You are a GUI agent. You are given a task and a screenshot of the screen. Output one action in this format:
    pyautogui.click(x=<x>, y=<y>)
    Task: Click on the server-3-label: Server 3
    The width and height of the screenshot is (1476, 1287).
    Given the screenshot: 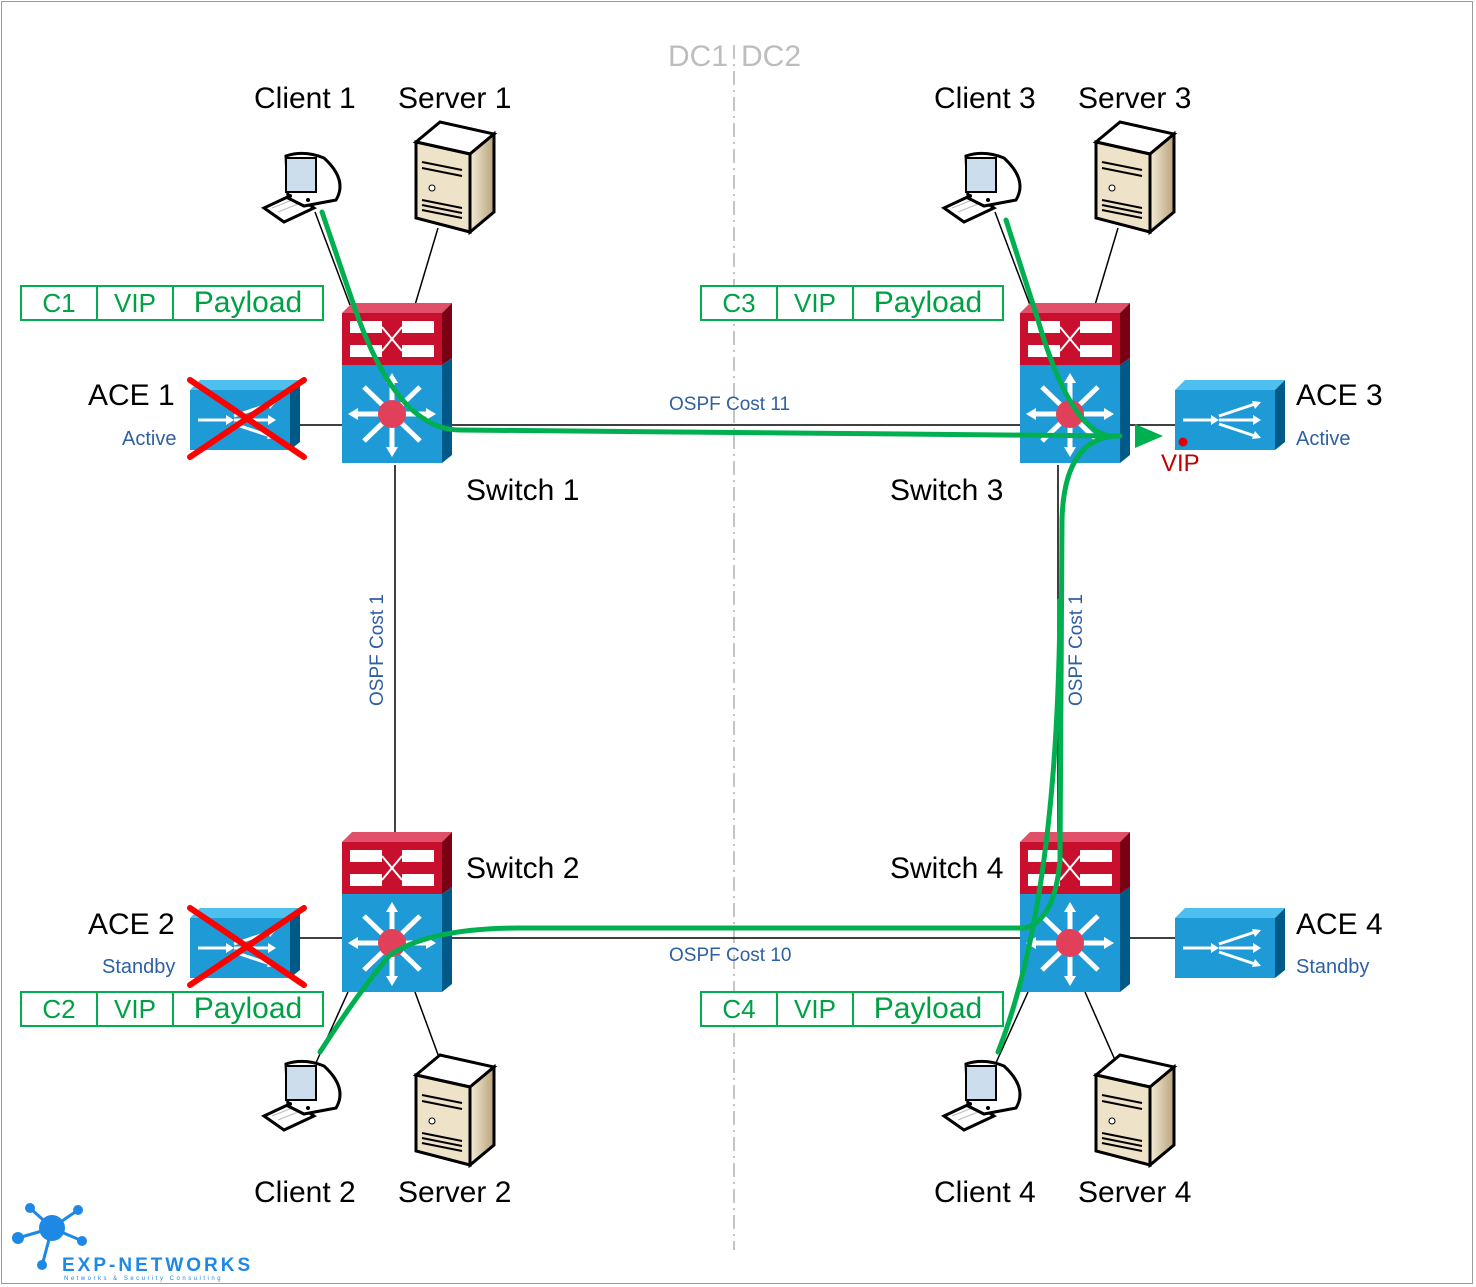 What is the action you would take?
    pyautogui.click(x=1135, y=98)
    